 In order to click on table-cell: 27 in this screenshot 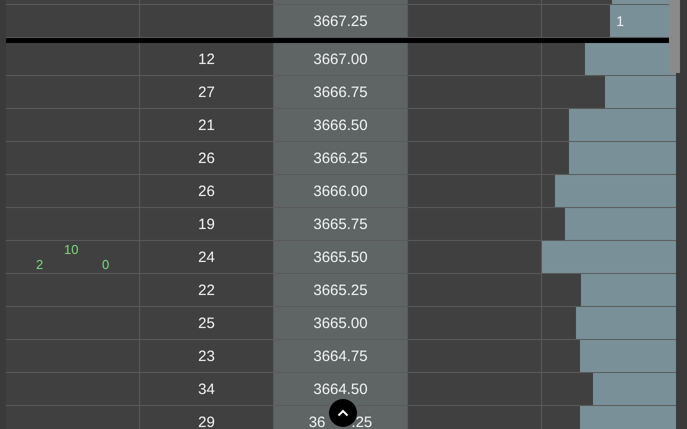, I will do `click(207, 92)`.